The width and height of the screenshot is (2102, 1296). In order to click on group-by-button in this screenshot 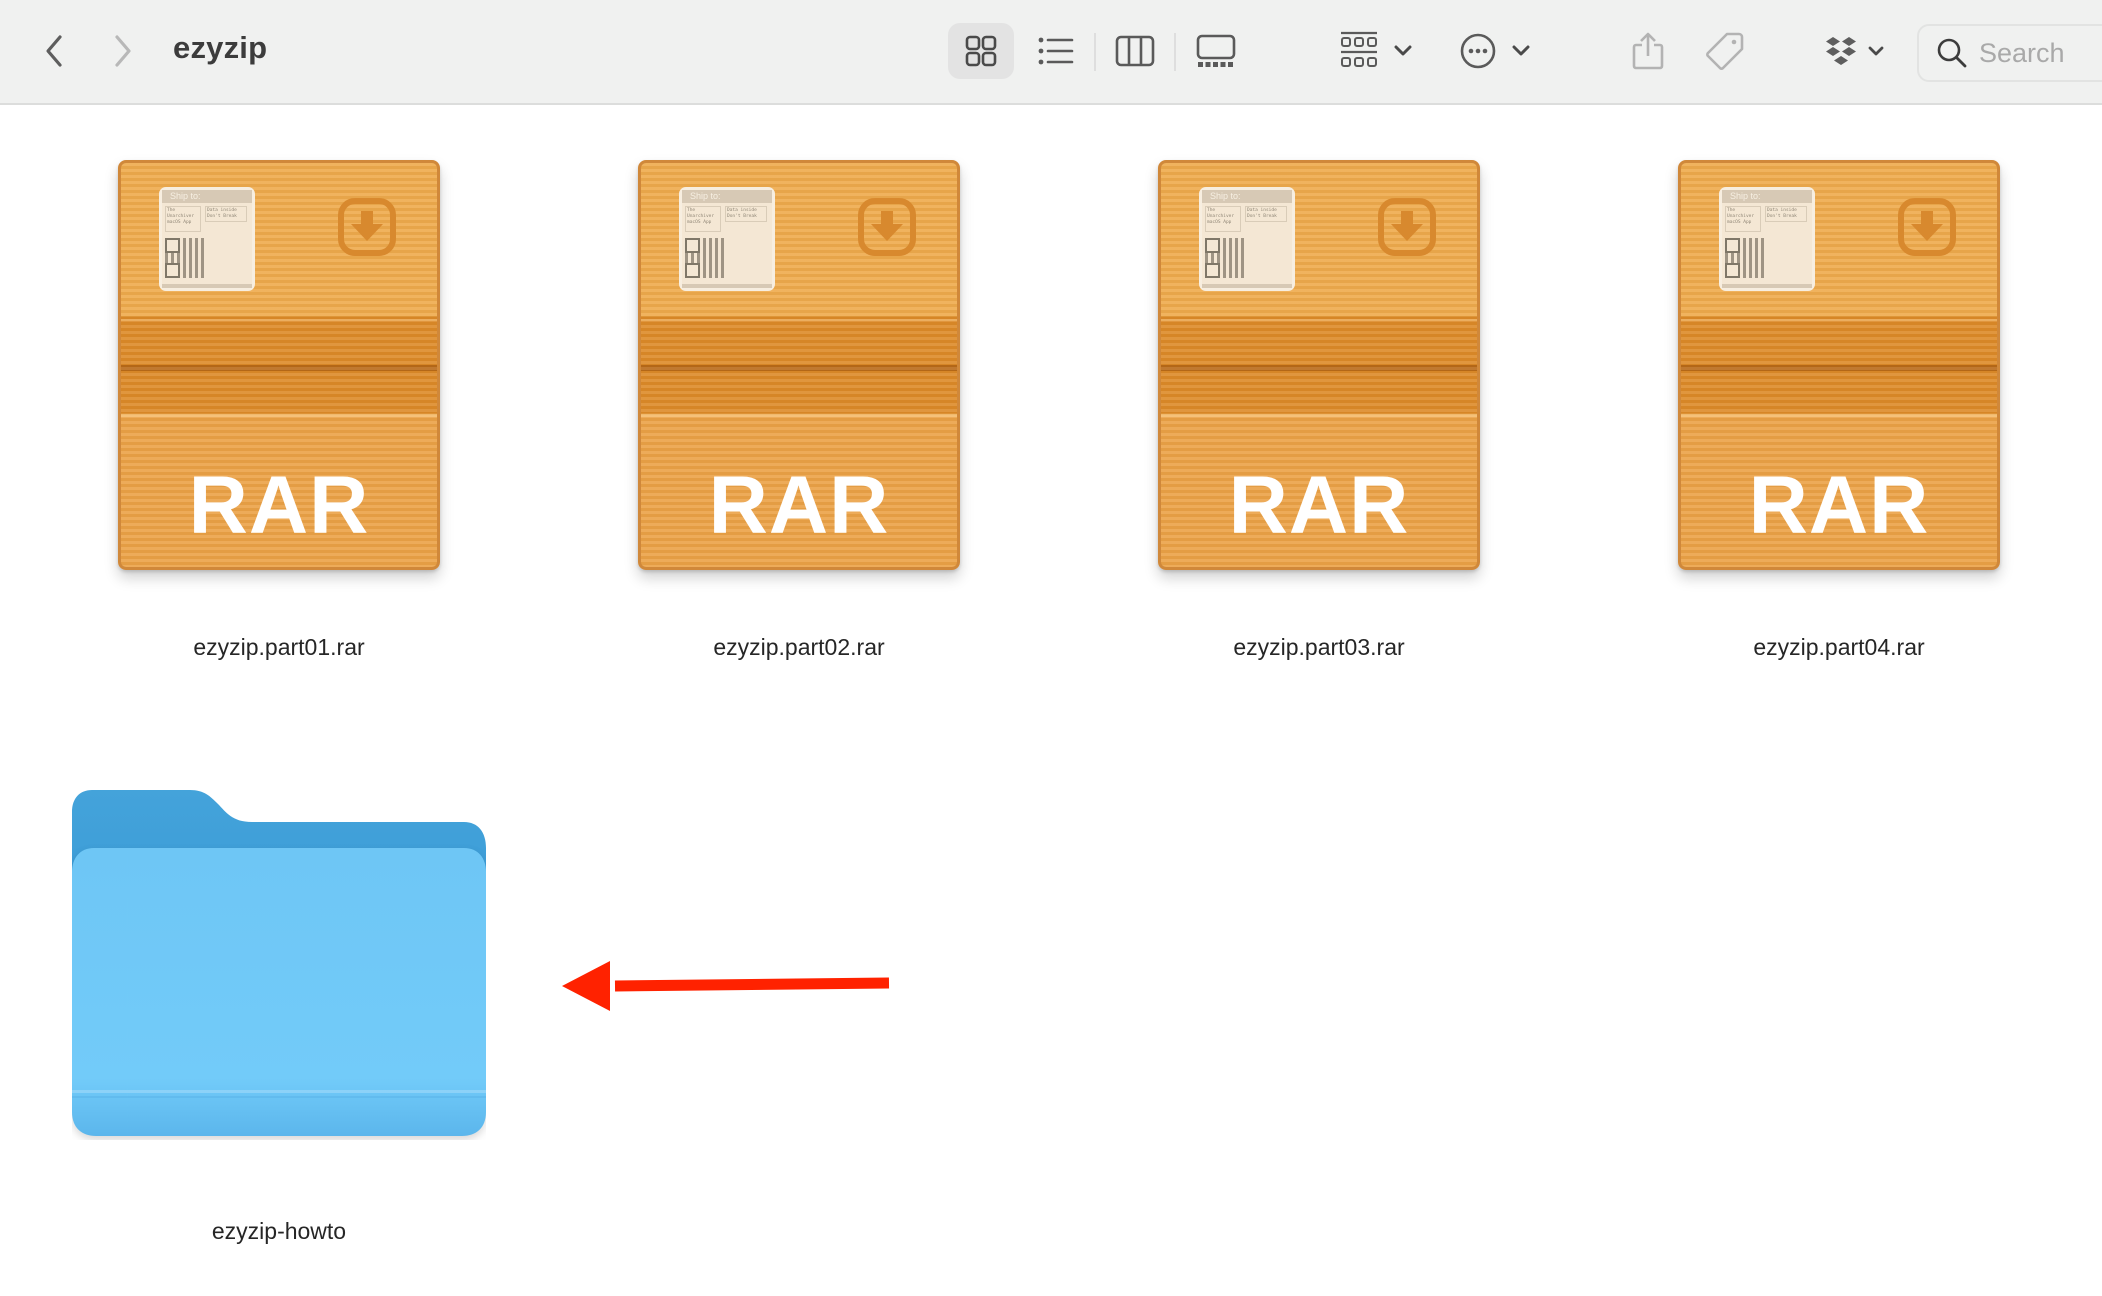, I will do `click(1376, 51)`.